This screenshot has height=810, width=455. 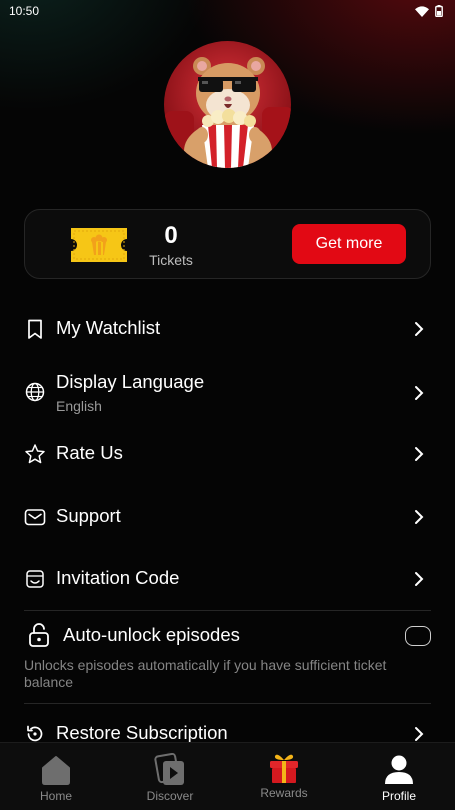 What do you see at coordinates (89, 452) in the screenshot?
I see `menu-label-rate-us: Rate Us` at bounding box center [89, 452].